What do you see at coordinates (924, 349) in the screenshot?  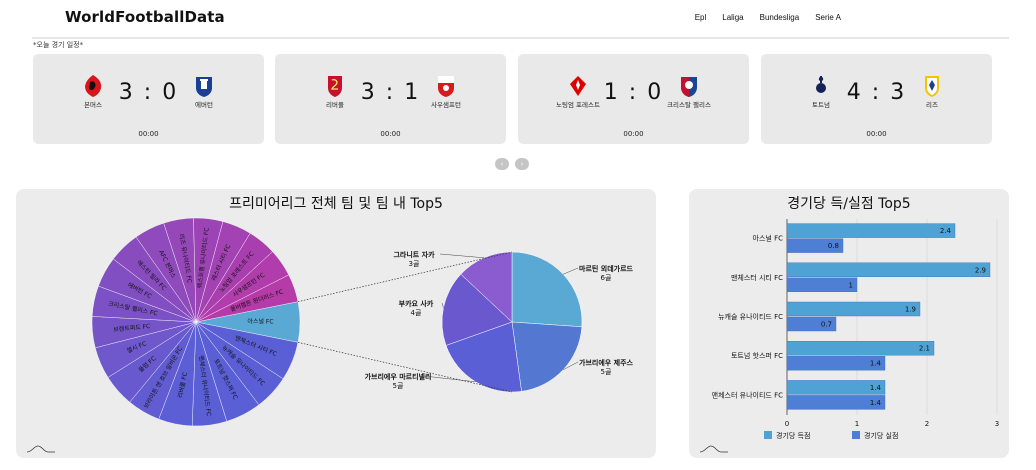 I see `bar-value-label: 2.1` at bounding box center [924, 349].